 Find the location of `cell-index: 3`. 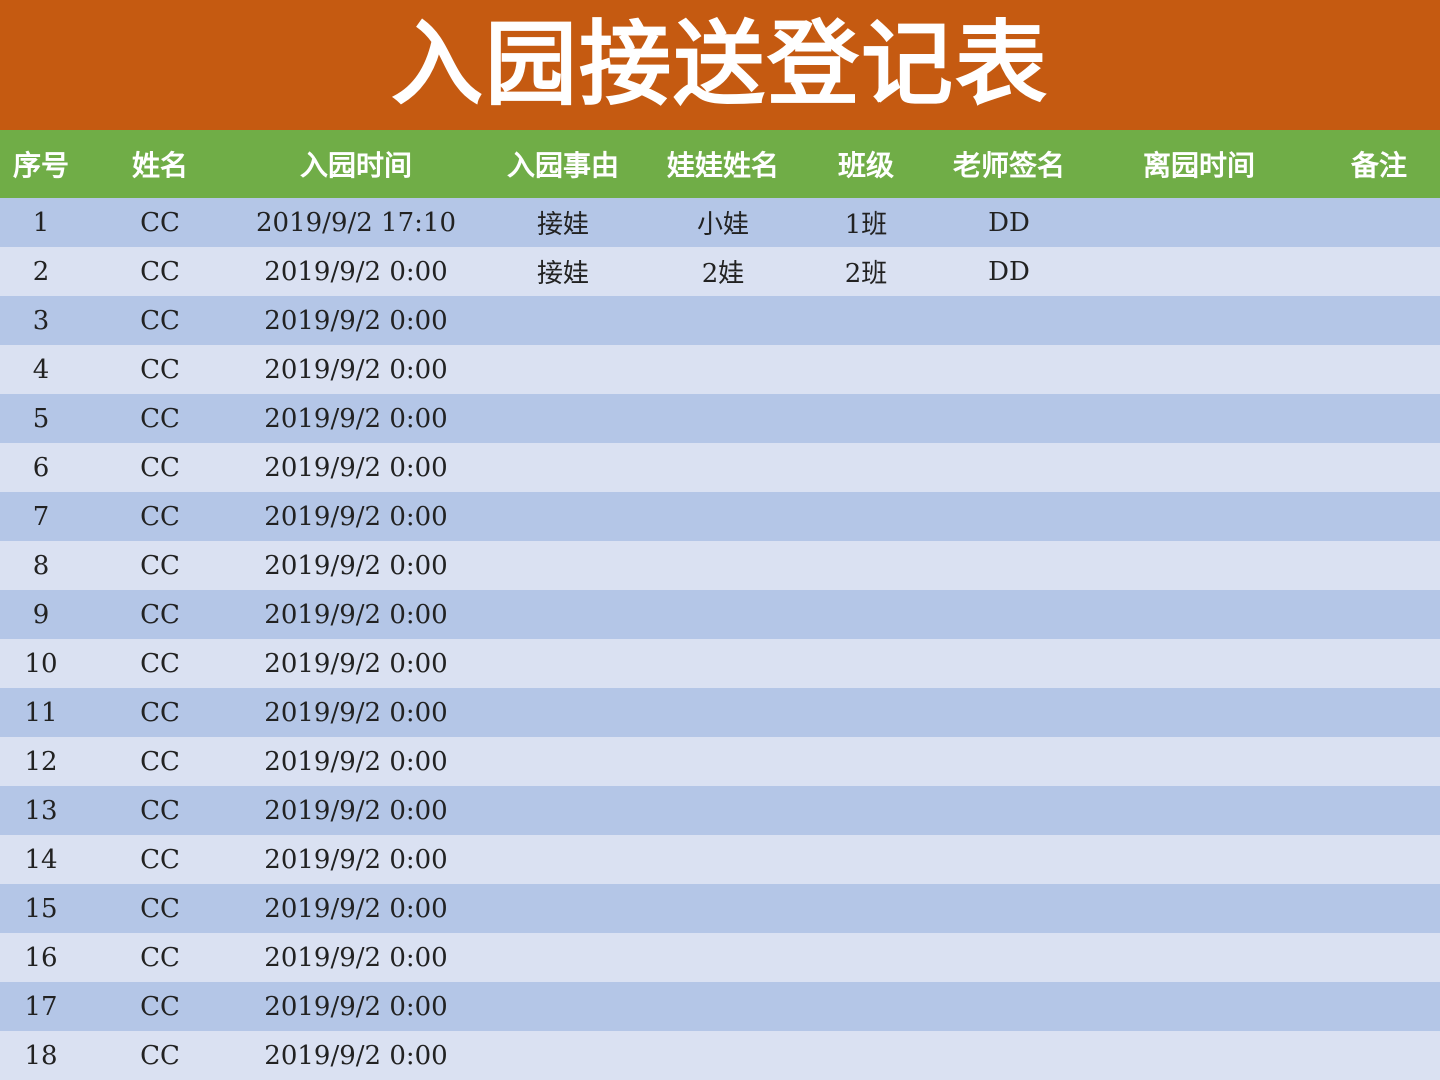

cell-index: 3 is located at coordinates (41, 320).